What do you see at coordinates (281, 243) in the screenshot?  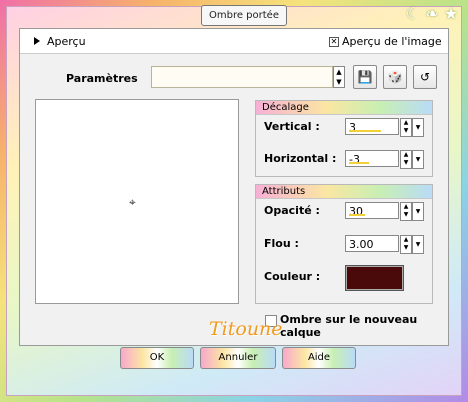 I see `blur-label: Flou :` at bounding box center [281, 243].